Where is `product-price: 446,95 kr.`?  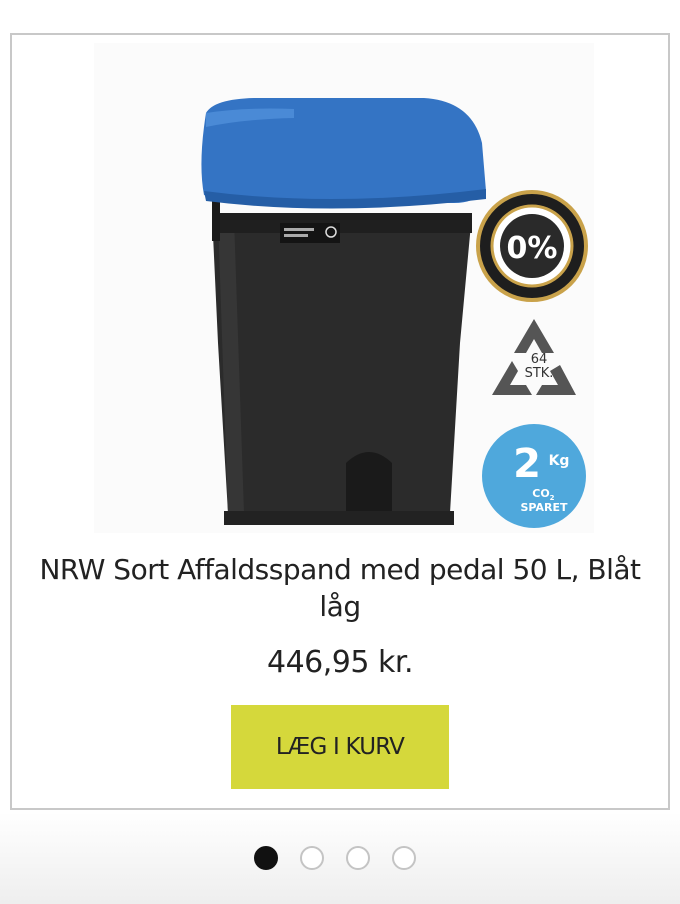 product-price: 446,95 kr. is located at coordinates (340, 662).